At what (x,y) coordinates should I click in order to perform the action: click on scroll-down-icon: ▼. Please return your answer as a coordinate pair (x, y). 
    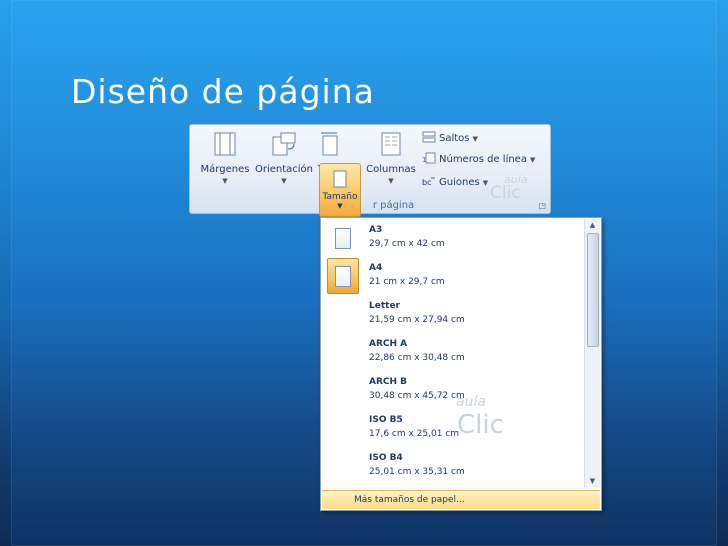
    Looking at the image, I should click on (592, 481).